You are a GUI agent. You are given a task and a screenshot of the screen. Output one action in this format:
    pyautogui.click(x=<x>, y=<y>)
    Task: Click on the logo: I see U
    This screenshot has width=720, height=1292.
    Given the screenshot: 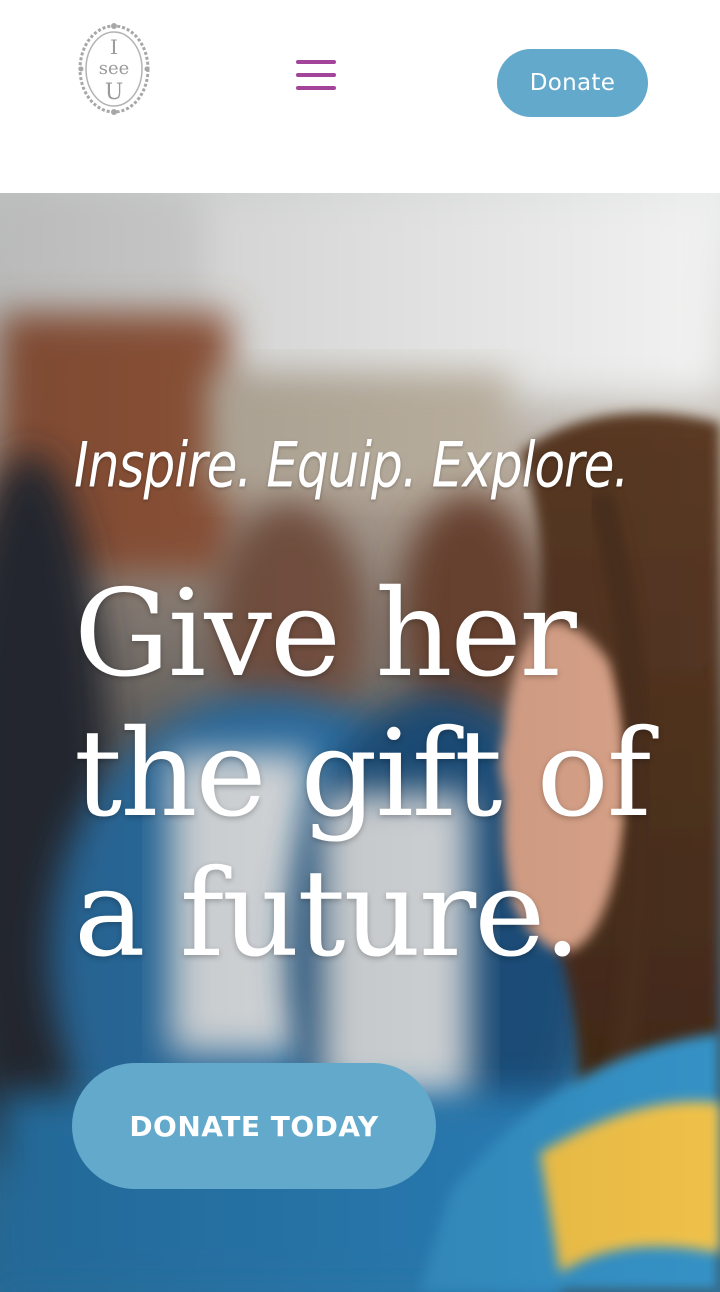 What is the action you would take?
    pyautogui.click(x=114, y=69)
    